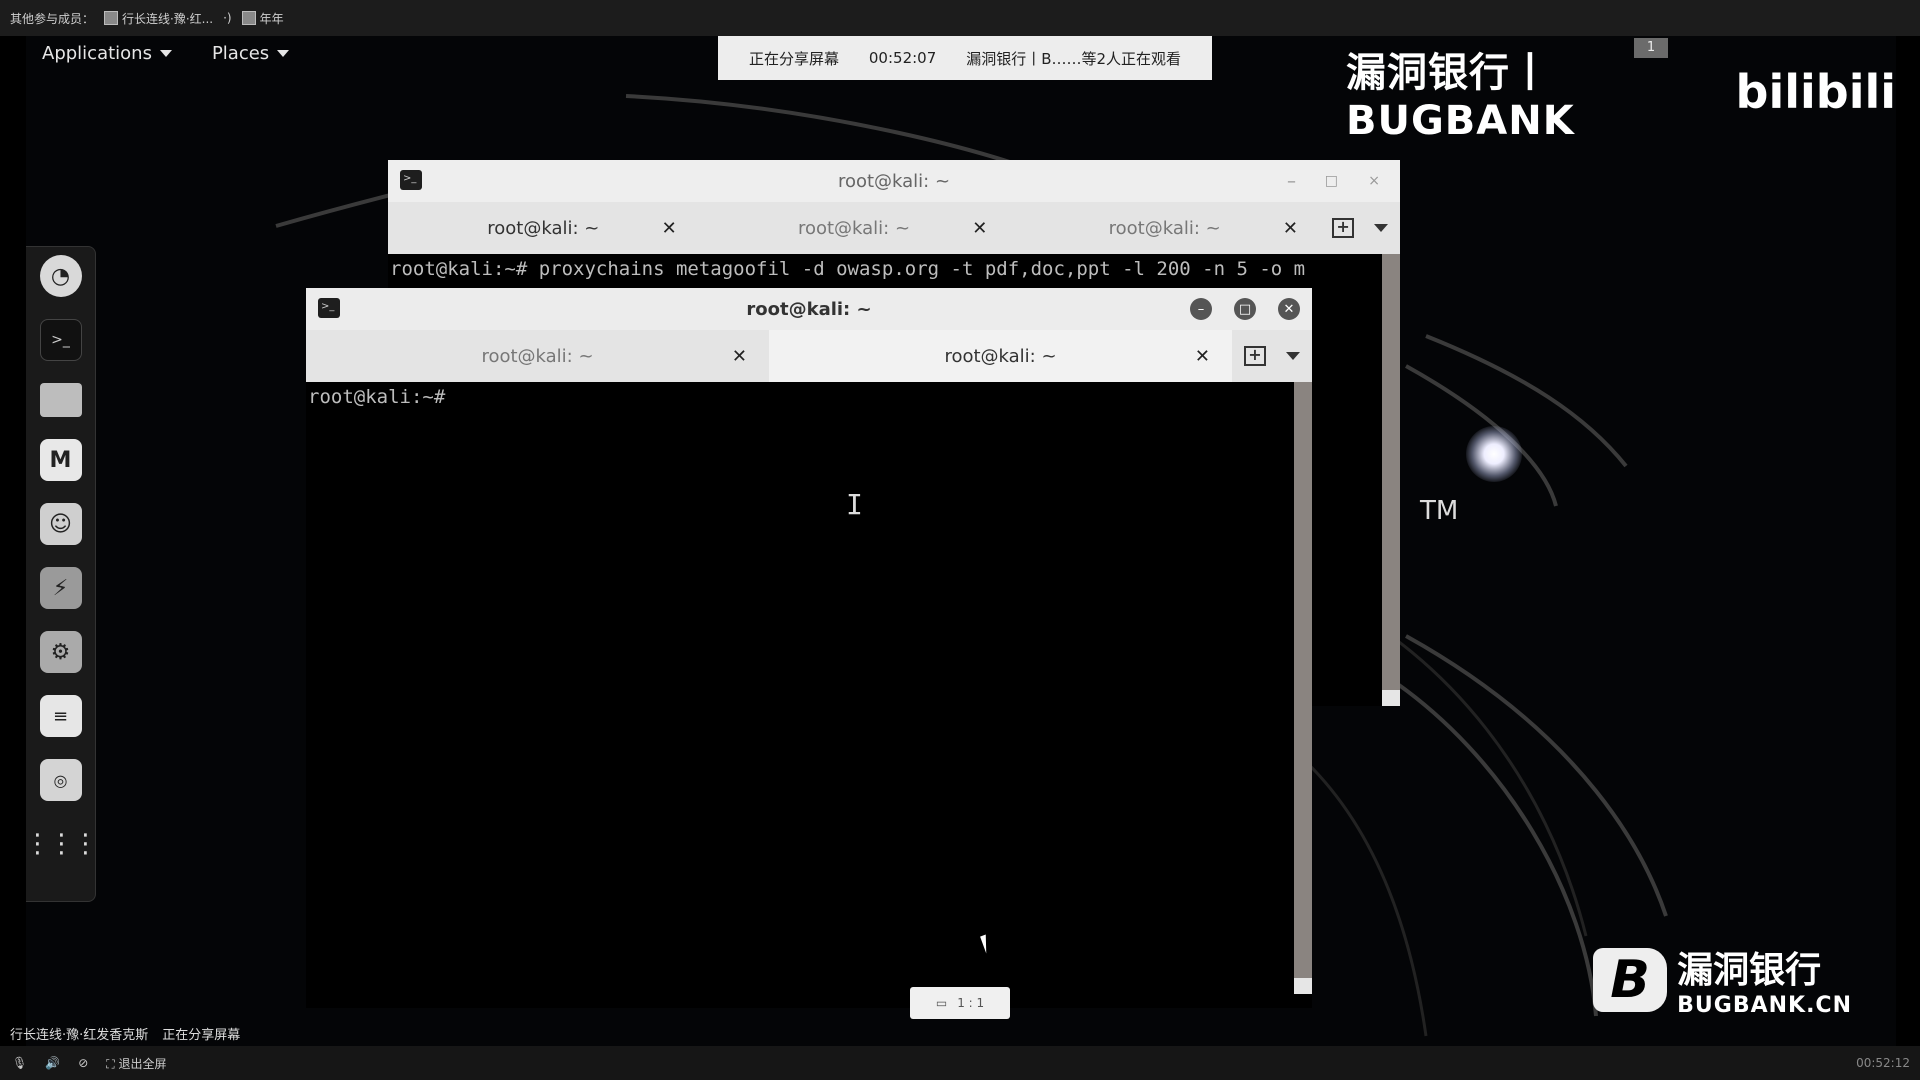  Describe the element at coordinates (201, 1035) in the screenshot. I see `sharing-label: 正在分享屏幕` at that location.